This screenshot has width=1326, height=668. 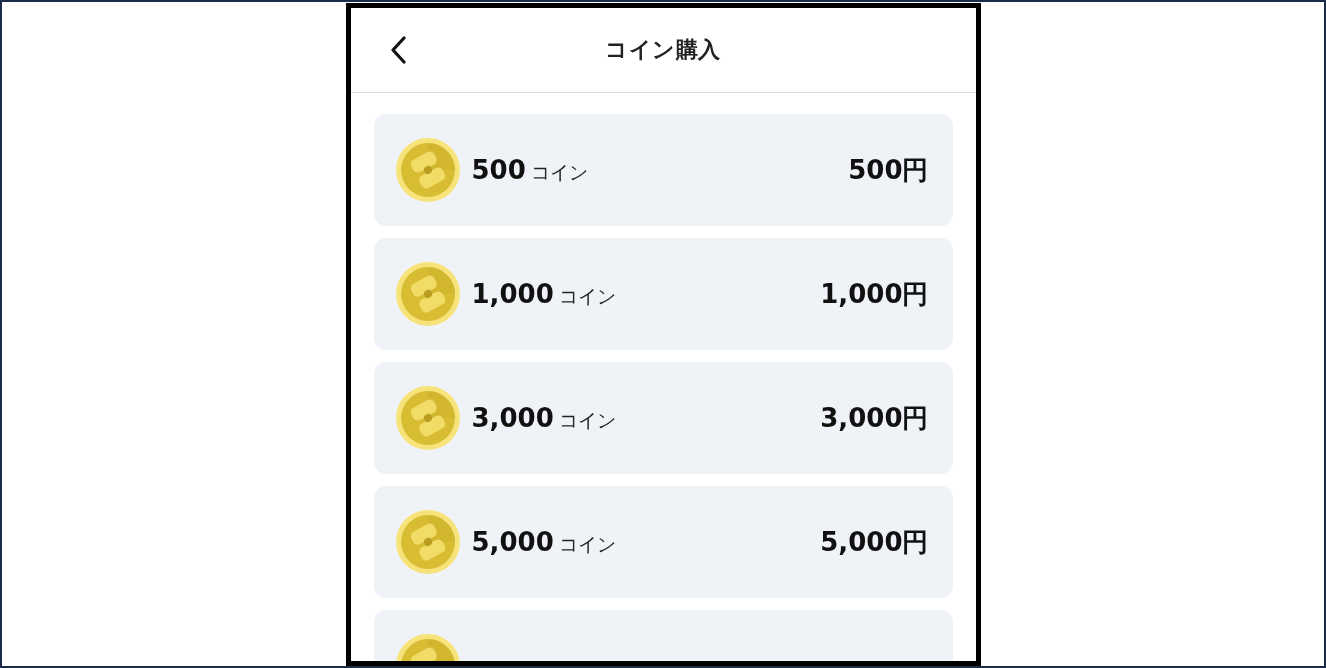 What do you see at coordinates (874, 542) in the screenshot?
I see `price-label: 5,000円` at bounding box center [874, 542].